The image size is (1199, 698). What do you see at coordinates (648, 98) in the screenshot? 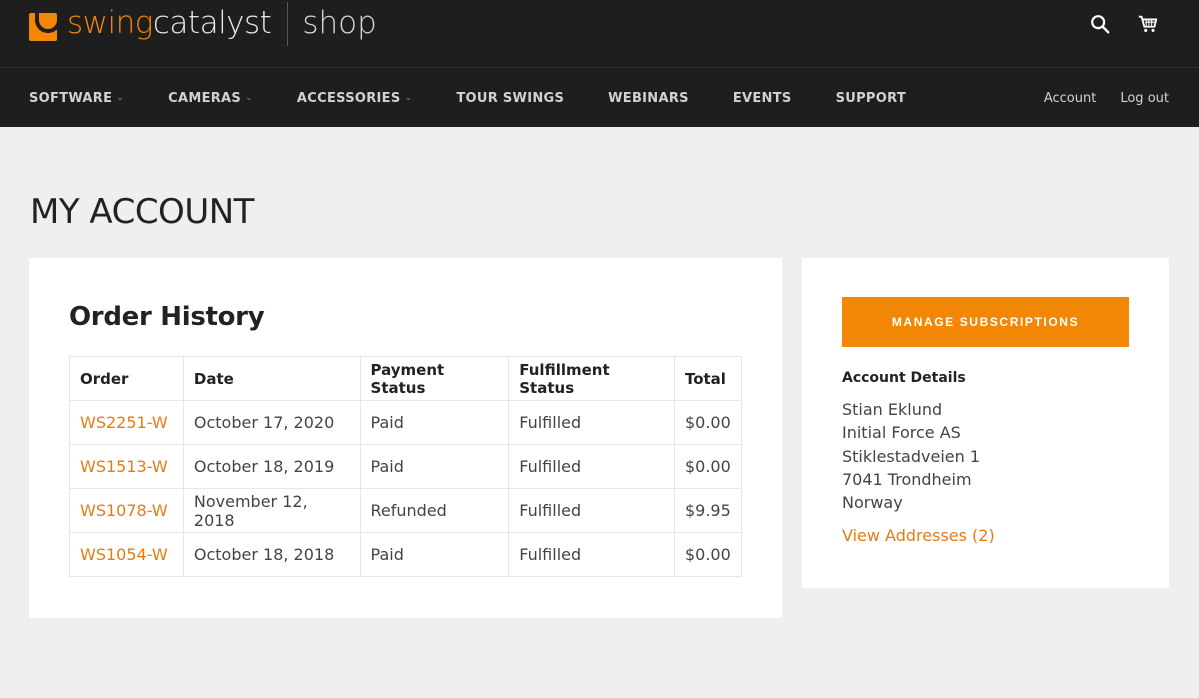
I see `nav-item-webinars: WEBINARS` at bounding box center [648, 98].